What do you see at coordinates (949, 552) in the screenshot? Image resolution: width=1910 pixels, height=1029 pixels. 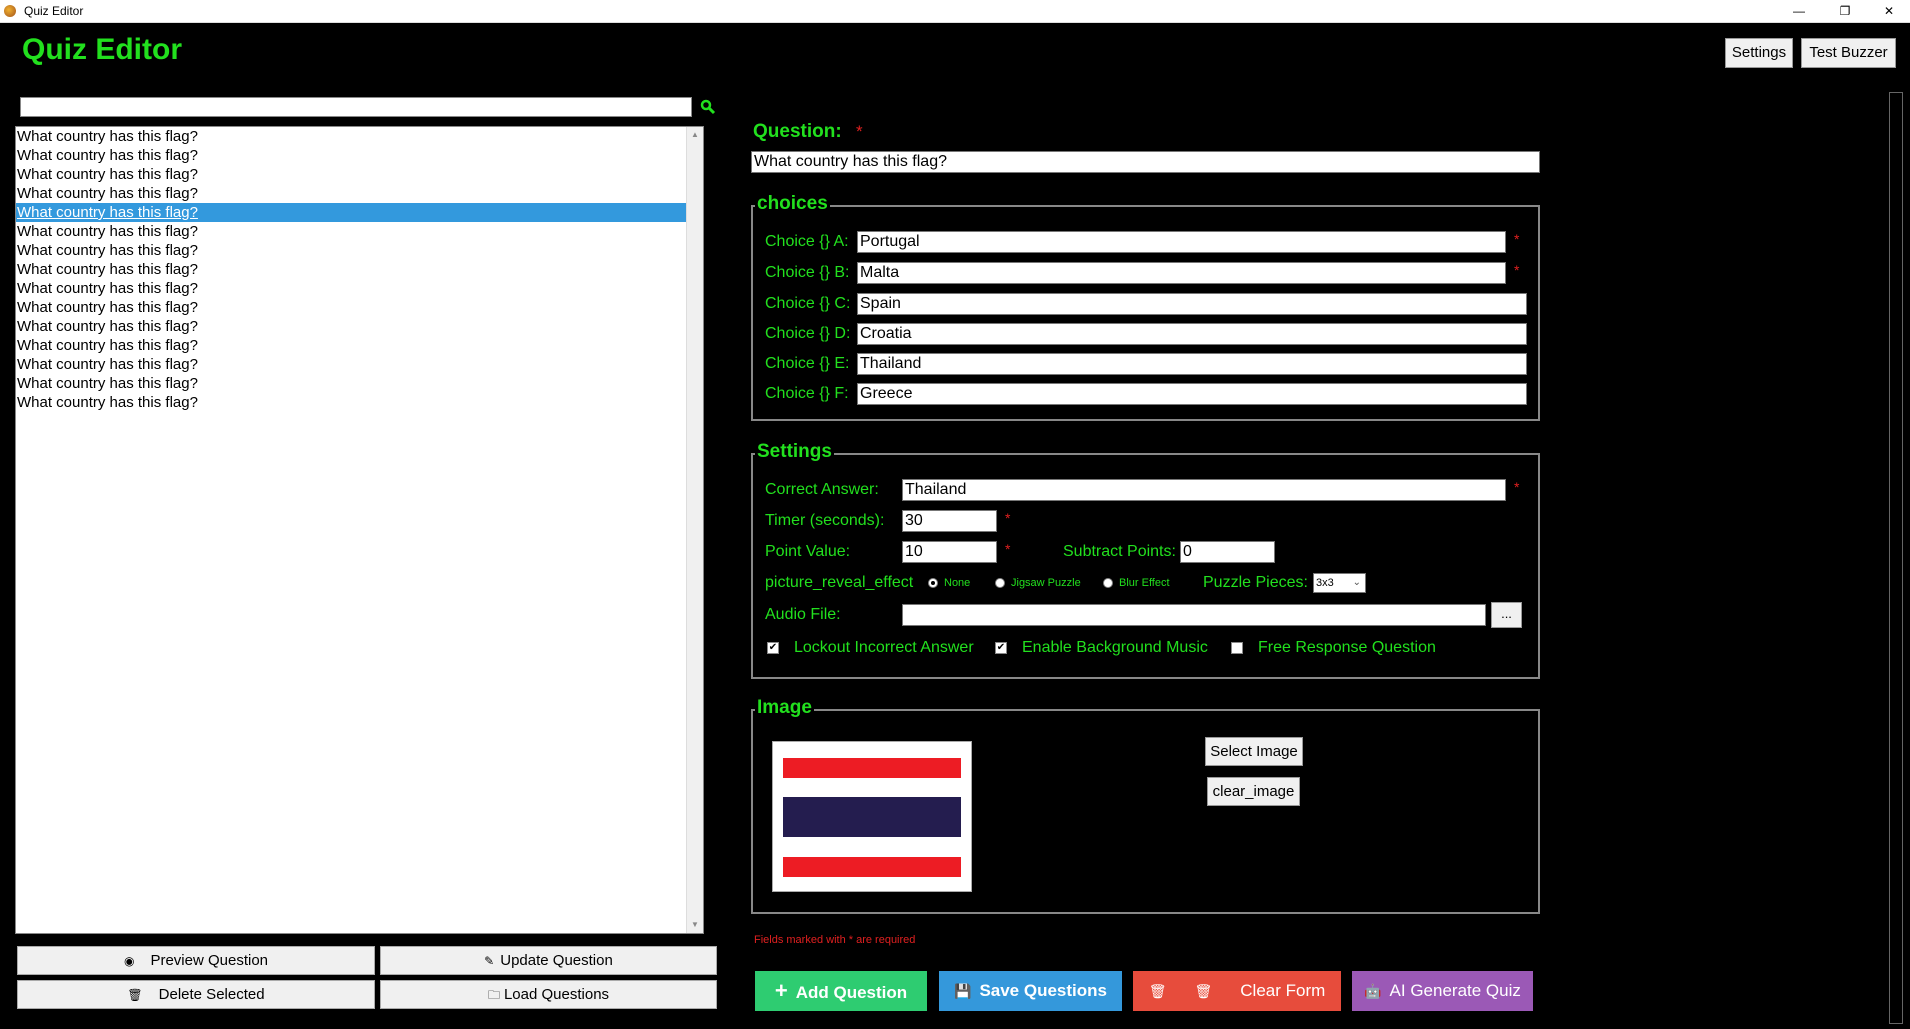 I see `point-value-input: 10` at bounding box center [949, 552].